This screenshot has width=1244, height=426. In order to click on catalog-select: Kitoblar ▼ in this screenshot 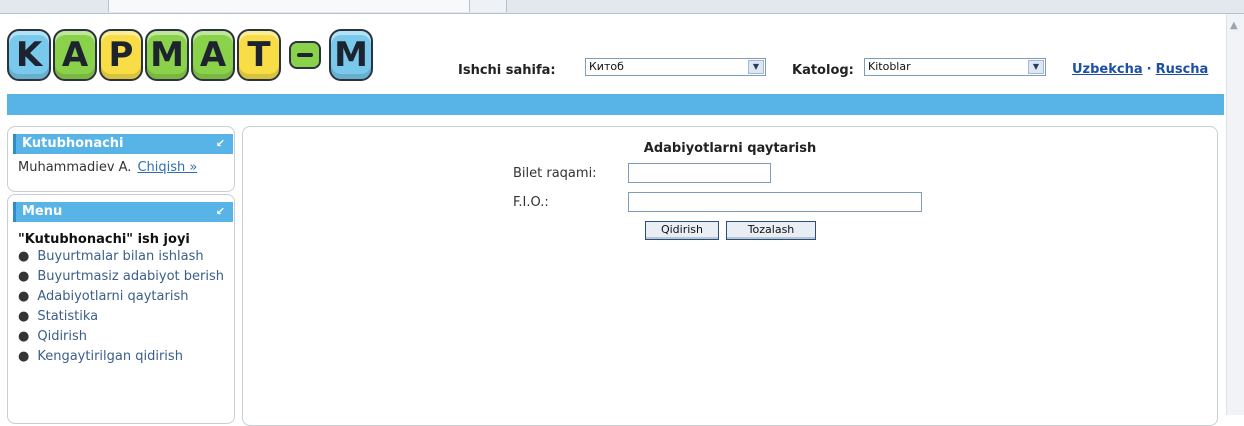, I will do `click(955, 67)`.